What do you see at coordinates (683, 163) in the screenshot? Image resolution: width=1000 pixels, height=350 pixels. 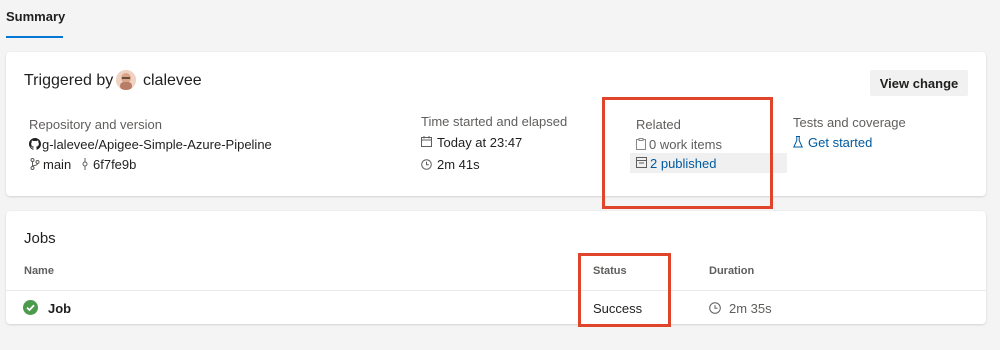 I see `published-artifacts-link: 2 published` at bounding box center [683, 163].